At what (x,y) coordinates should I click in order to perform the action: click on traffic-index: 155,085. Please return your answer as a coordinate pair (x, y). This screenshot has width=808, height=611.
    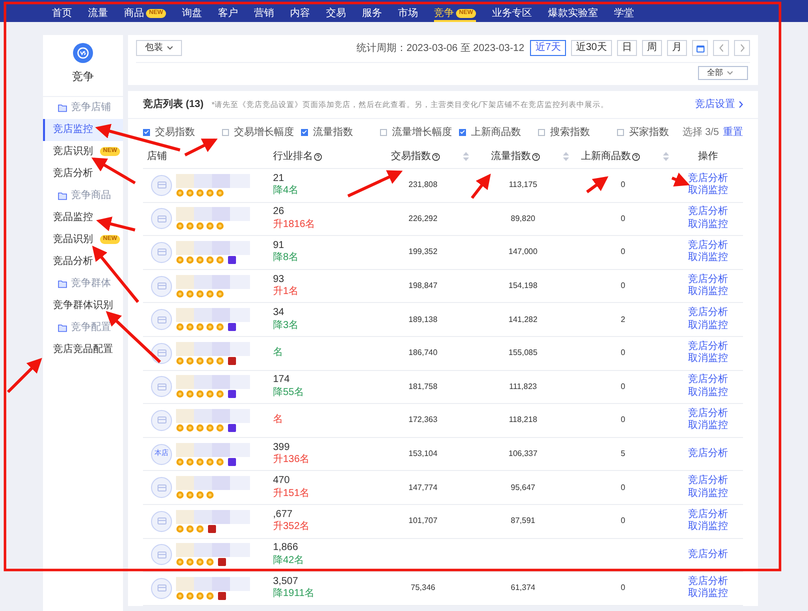
    Looking at the image, I should click on (523, 353).